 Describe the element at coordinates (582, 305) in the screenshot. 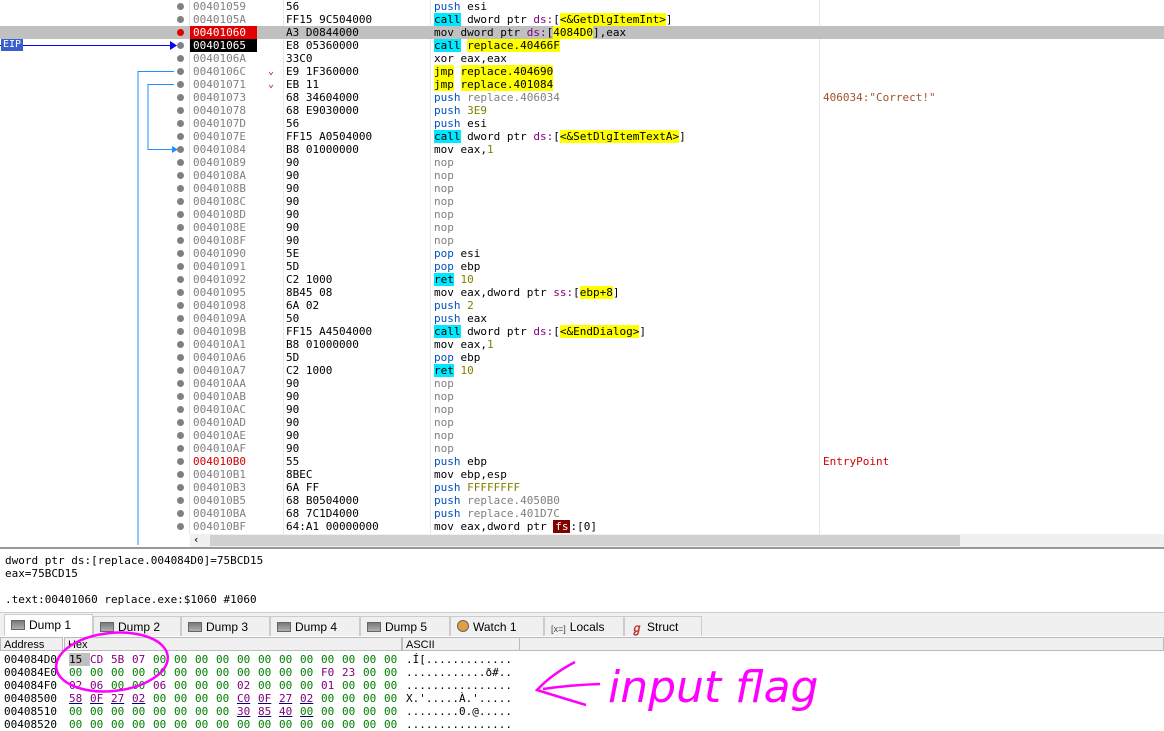

I see `disasm-row: 00401098 6A 02 push 2` at that location.